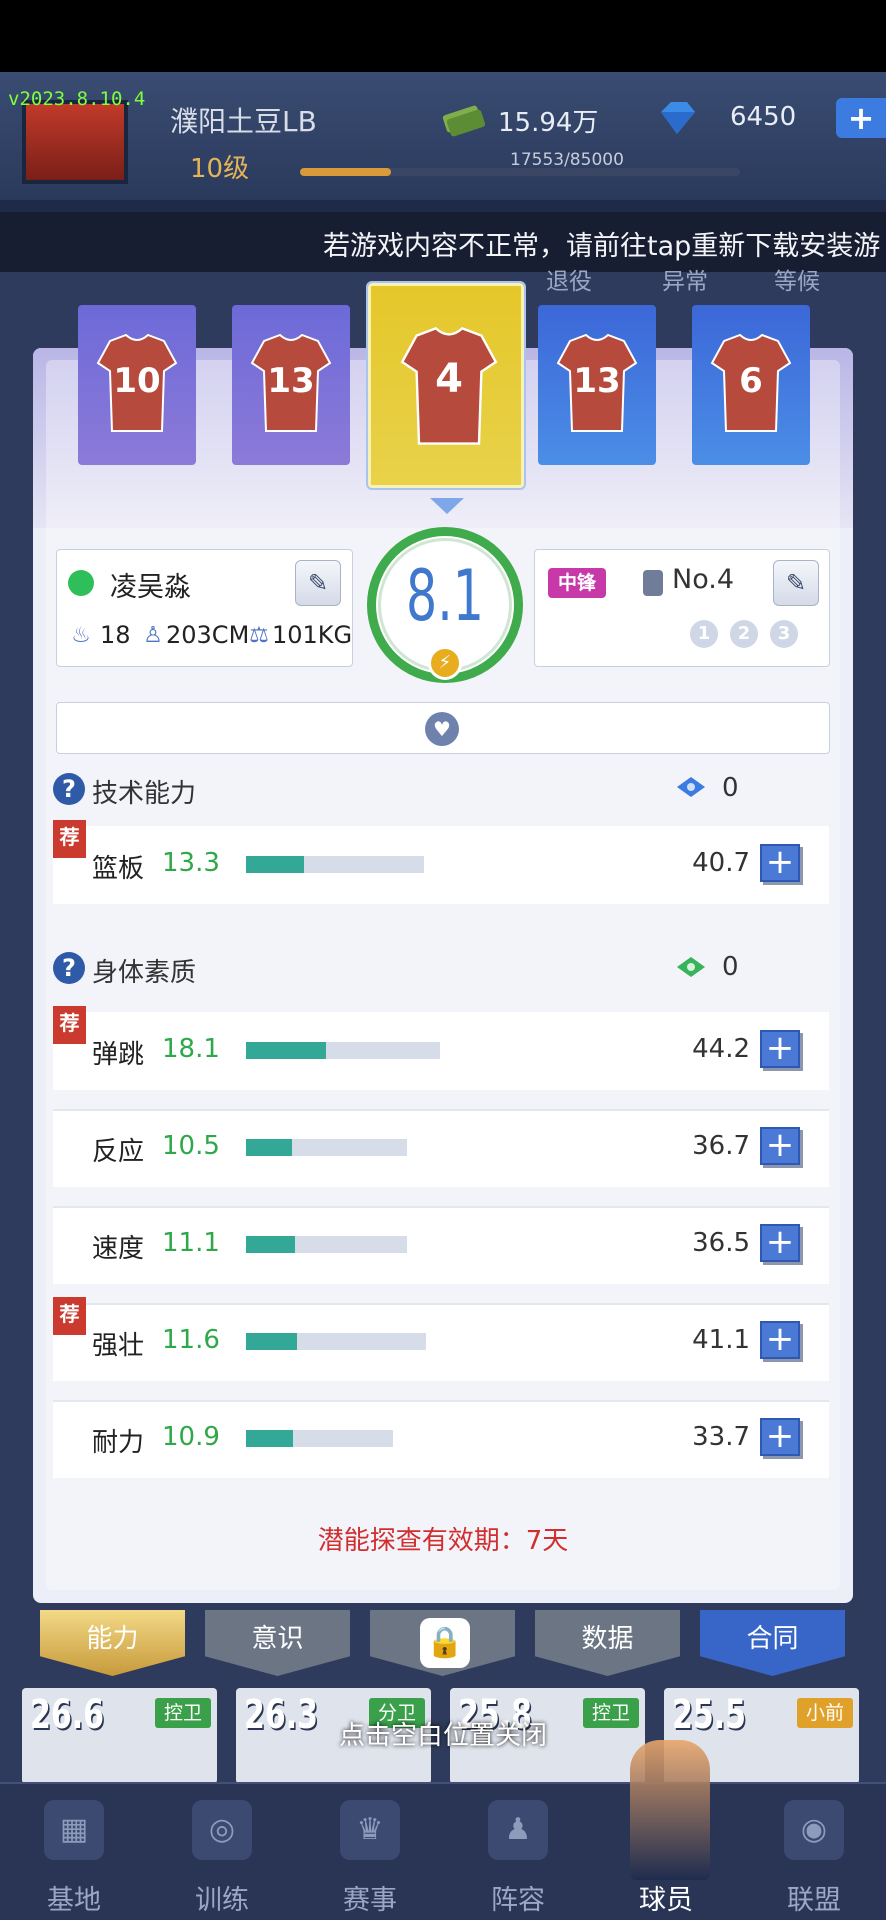 The width and height of the screenshot is (886, 1920). I want to click on attribute-name: 强壮, so click(118, 1346).